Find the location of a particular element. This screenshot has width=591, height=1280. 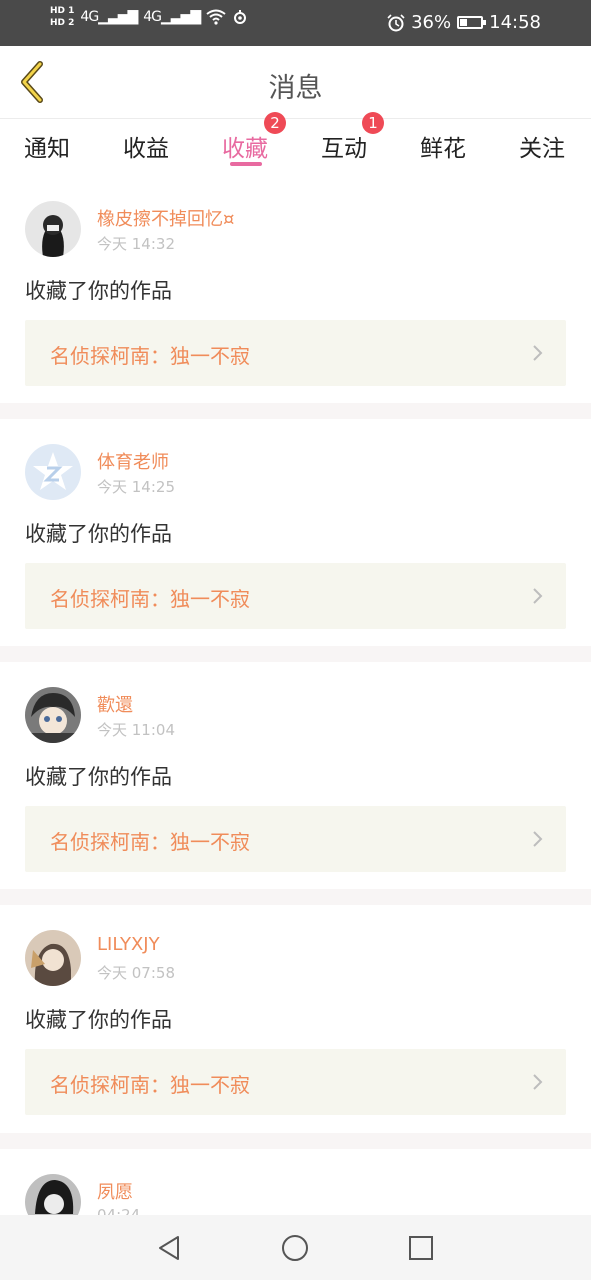

signal2-label: 4G is located at coordinates (152, 17).